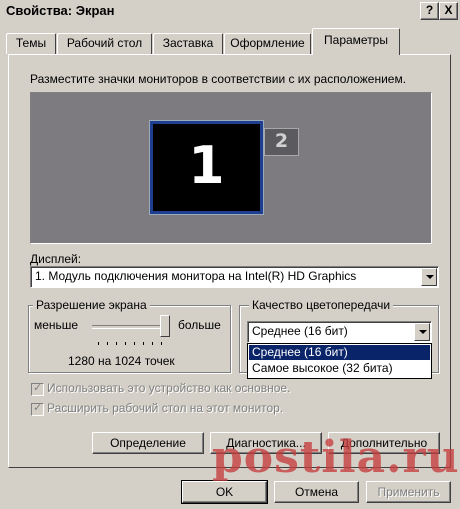 The width and height of the screenshot is (460, 509). I want to click on tab-settings: Параметры, so click(356, 41).